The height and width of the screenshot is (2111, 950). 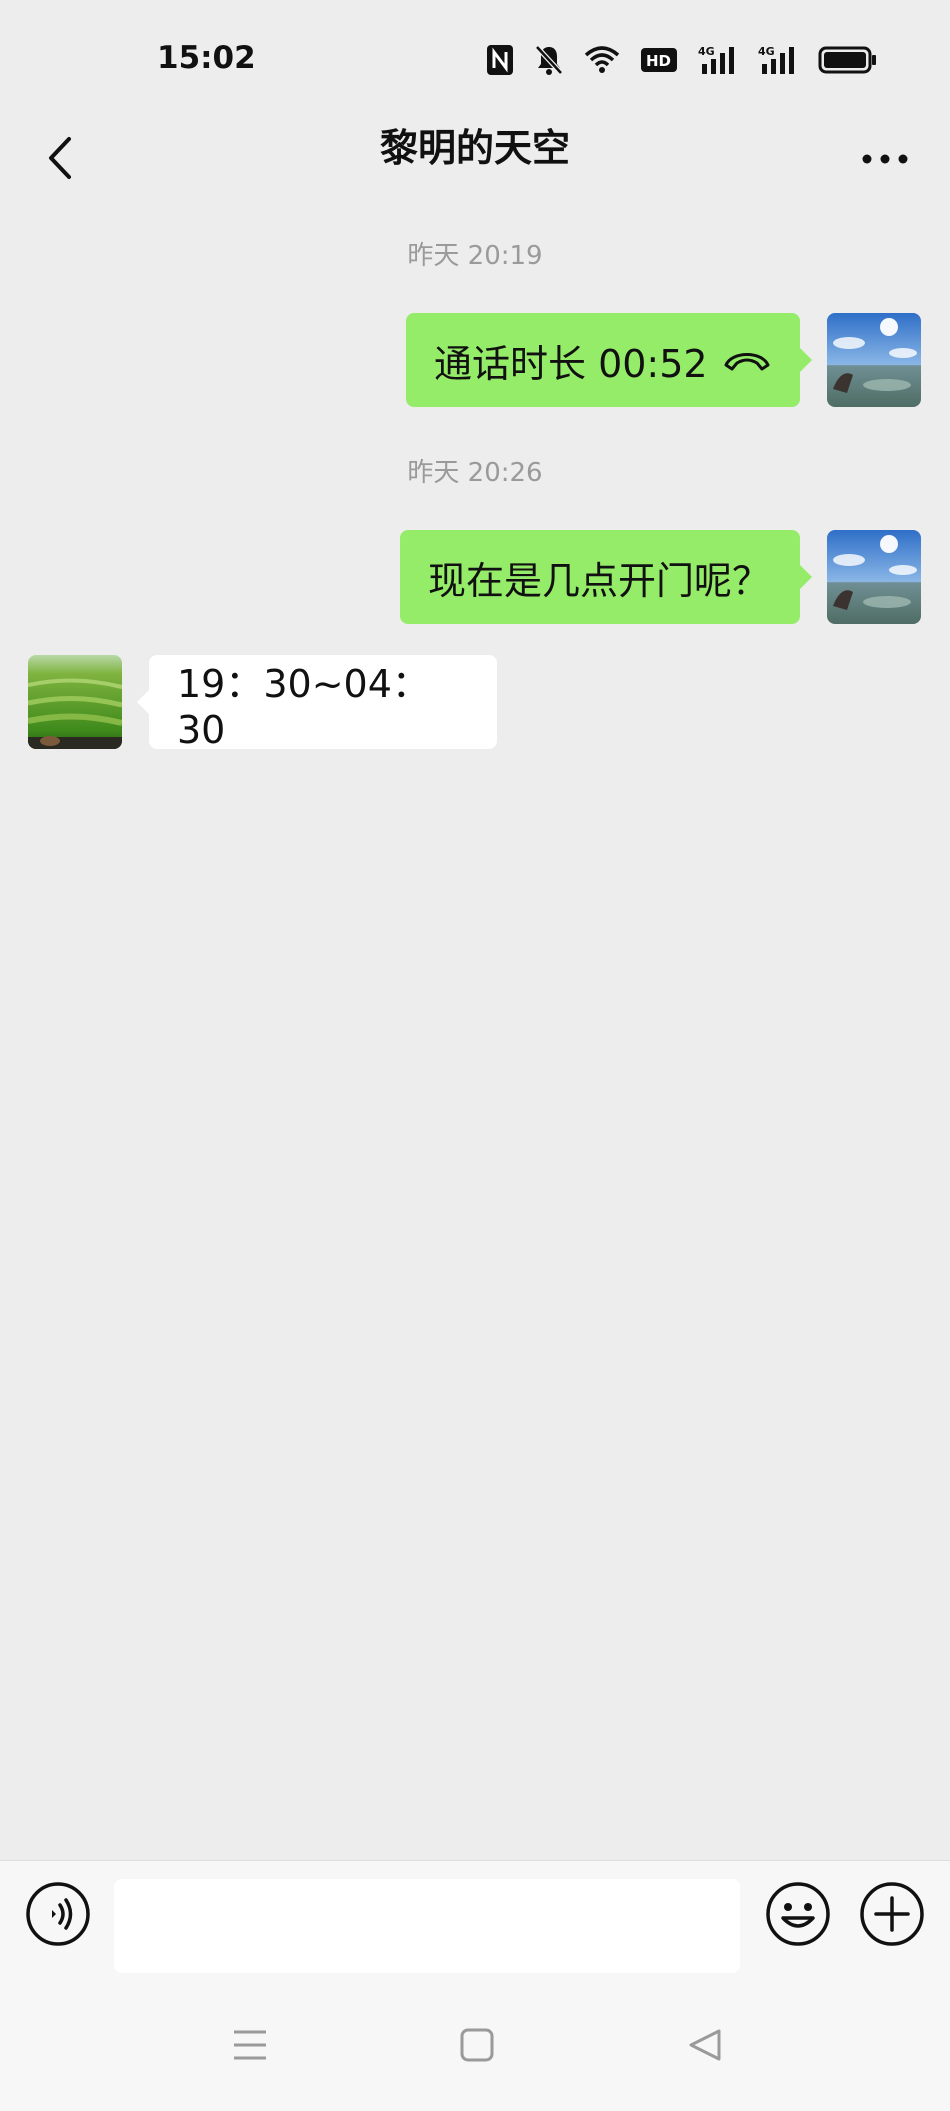 What do you see at coordinates (500, 60) in the screenshot?
I see `nfc-icon` at bounding box center [500, 60].